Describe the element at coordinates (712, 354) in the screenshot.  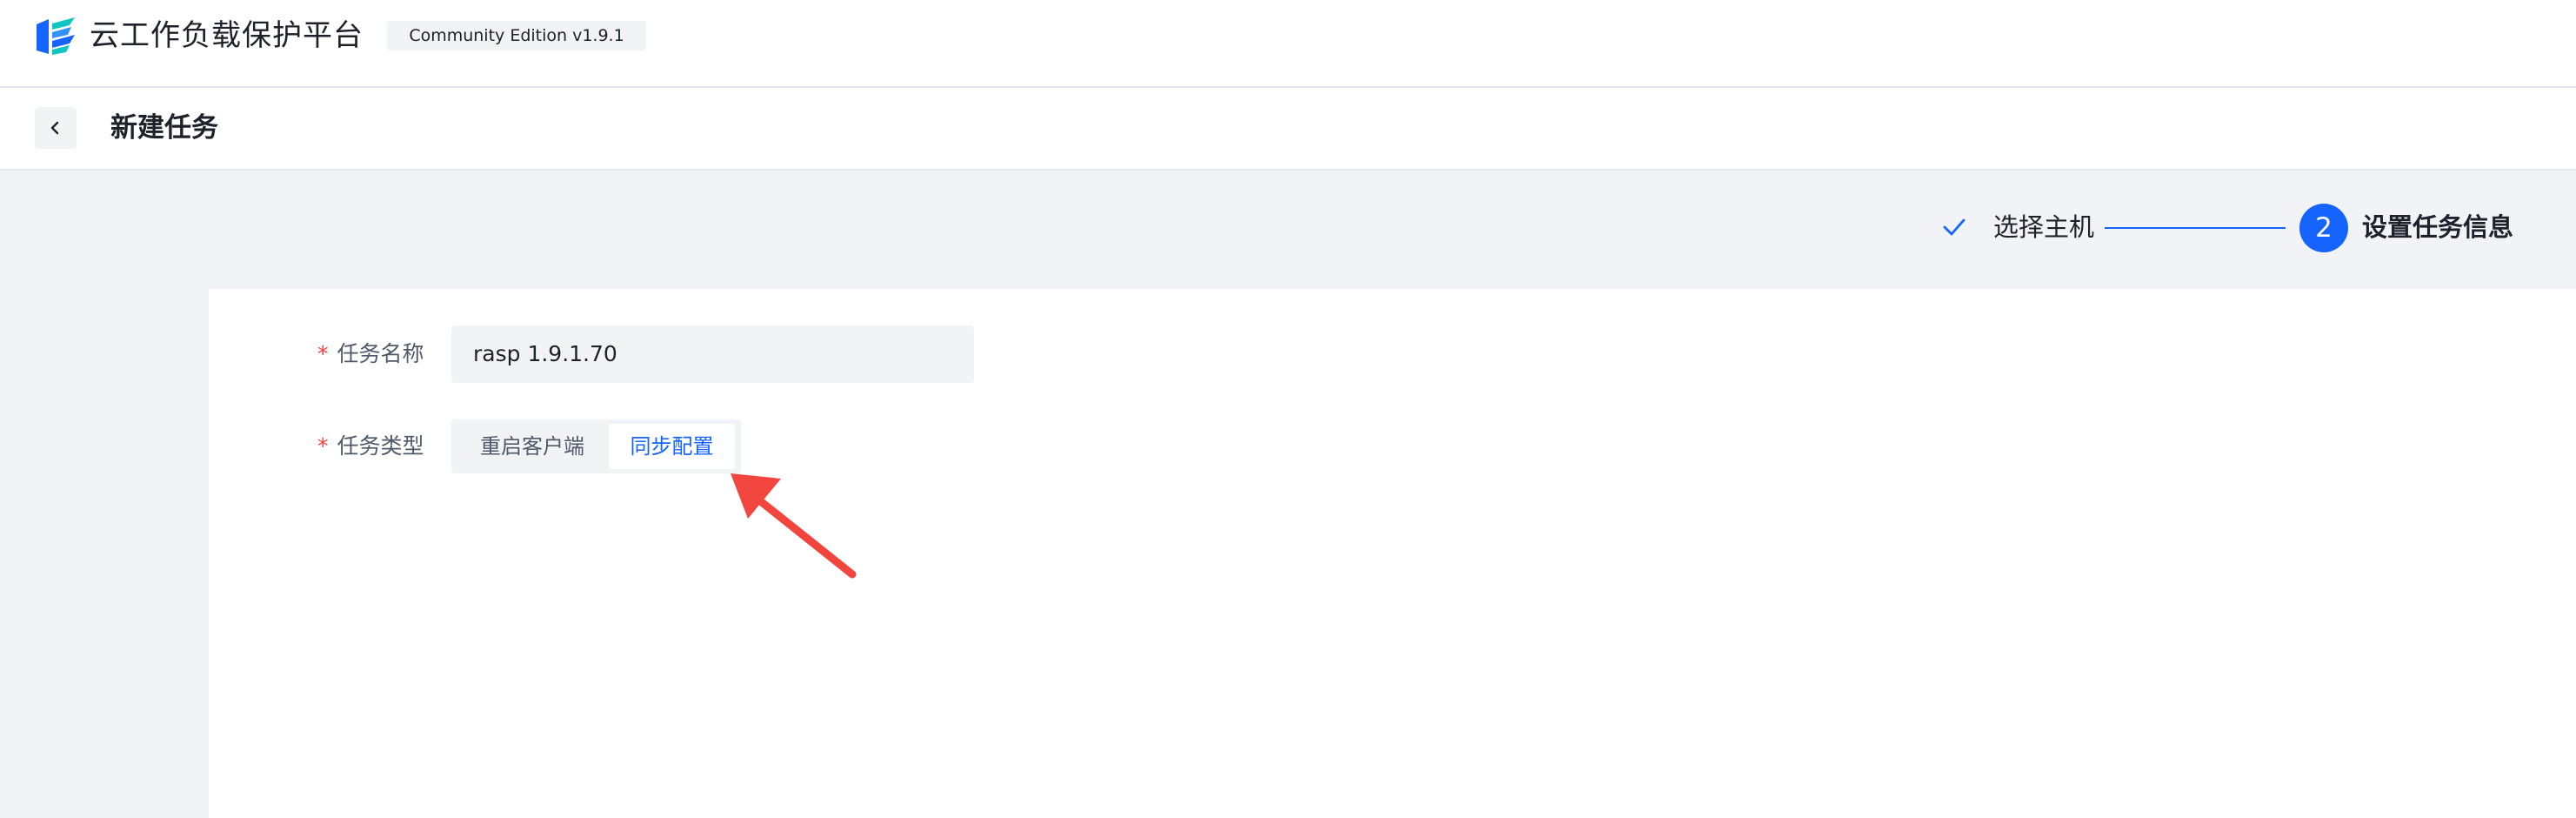
I see `task-name-input: rasp 1.9.1.70` at that location.